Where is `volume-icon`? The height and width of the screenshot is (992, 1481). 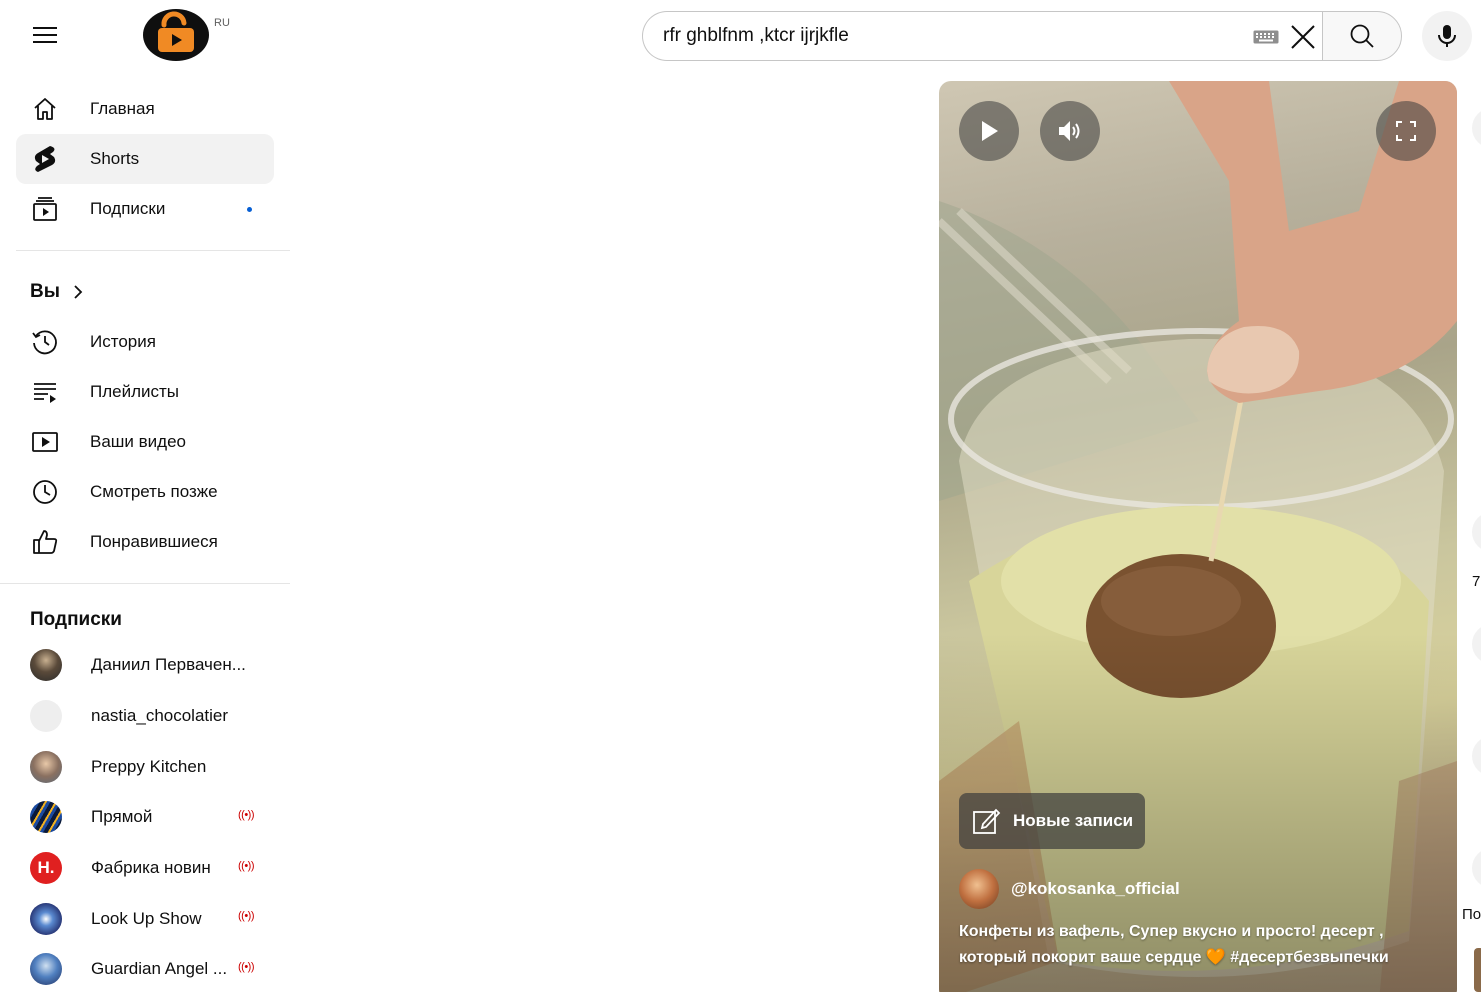 volume-icon is located at coordinates (1069, 131).